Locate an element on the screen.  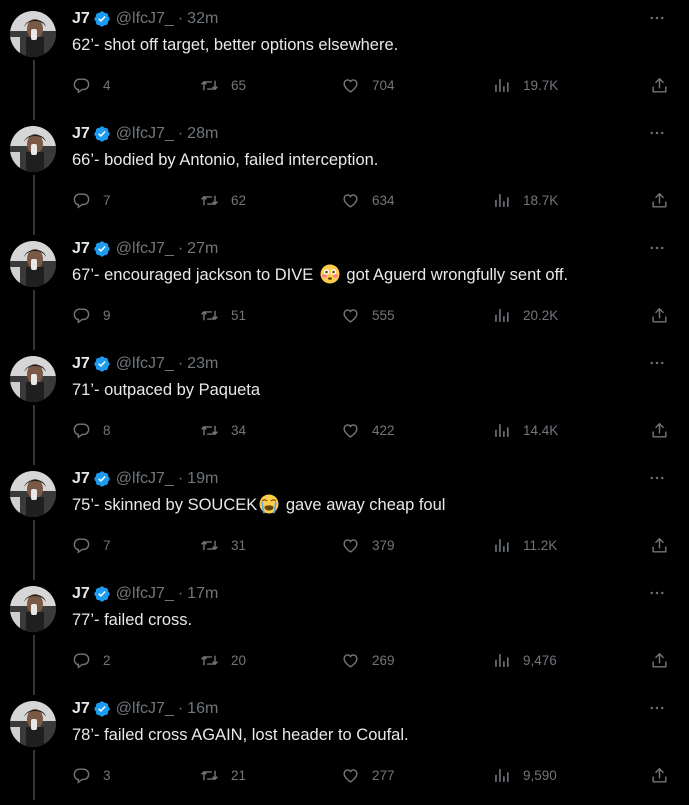
like-button: 379 is located at coordinates (368, 545).